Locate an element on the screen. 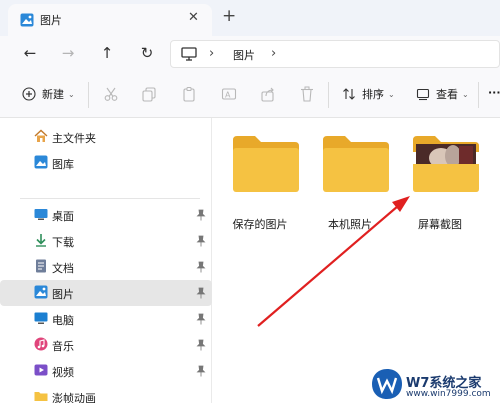  sort-button: 排序 ⌄ is located at coordinates (368, 94).